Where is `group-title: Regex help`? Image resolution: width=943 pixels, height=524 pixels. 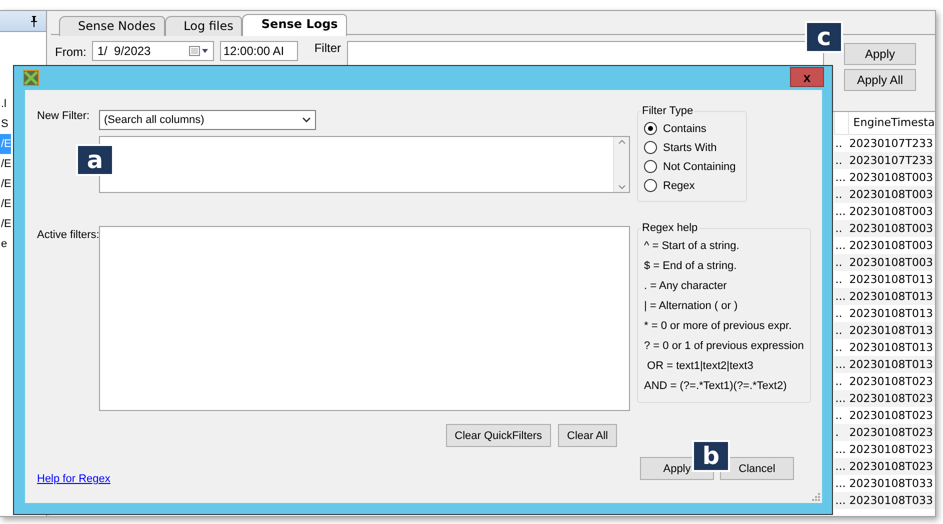
group-title: Regex help is located at coordinates (670, 228).